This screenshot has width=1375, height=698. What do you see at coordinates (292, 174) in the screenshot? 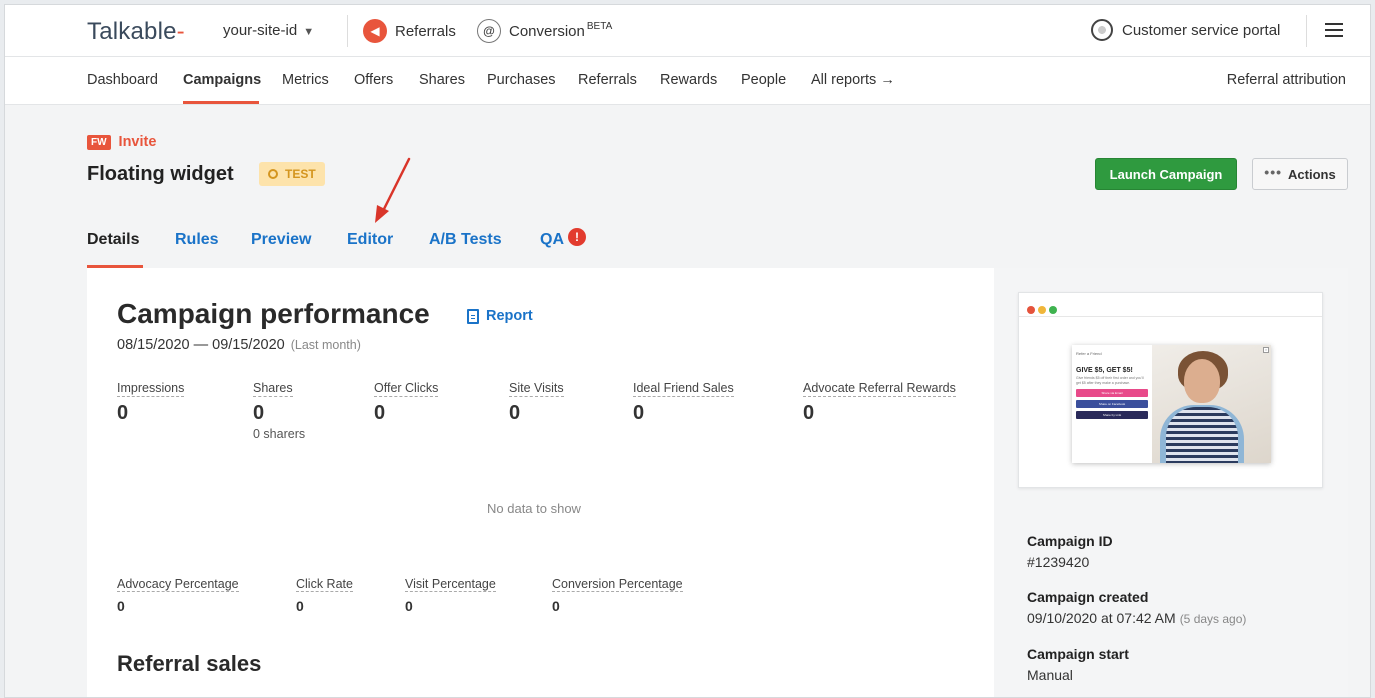
I see `status-badge: TEST` at bounding box center [292, 174].